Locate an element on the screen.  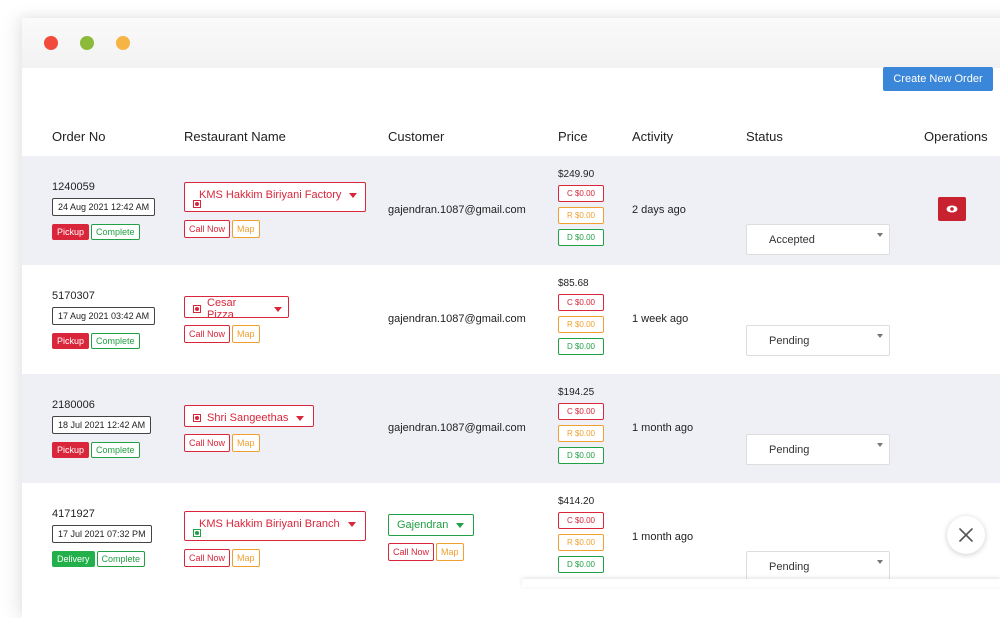
order-type-badge: Delivery is located at coordinates (73, 559).